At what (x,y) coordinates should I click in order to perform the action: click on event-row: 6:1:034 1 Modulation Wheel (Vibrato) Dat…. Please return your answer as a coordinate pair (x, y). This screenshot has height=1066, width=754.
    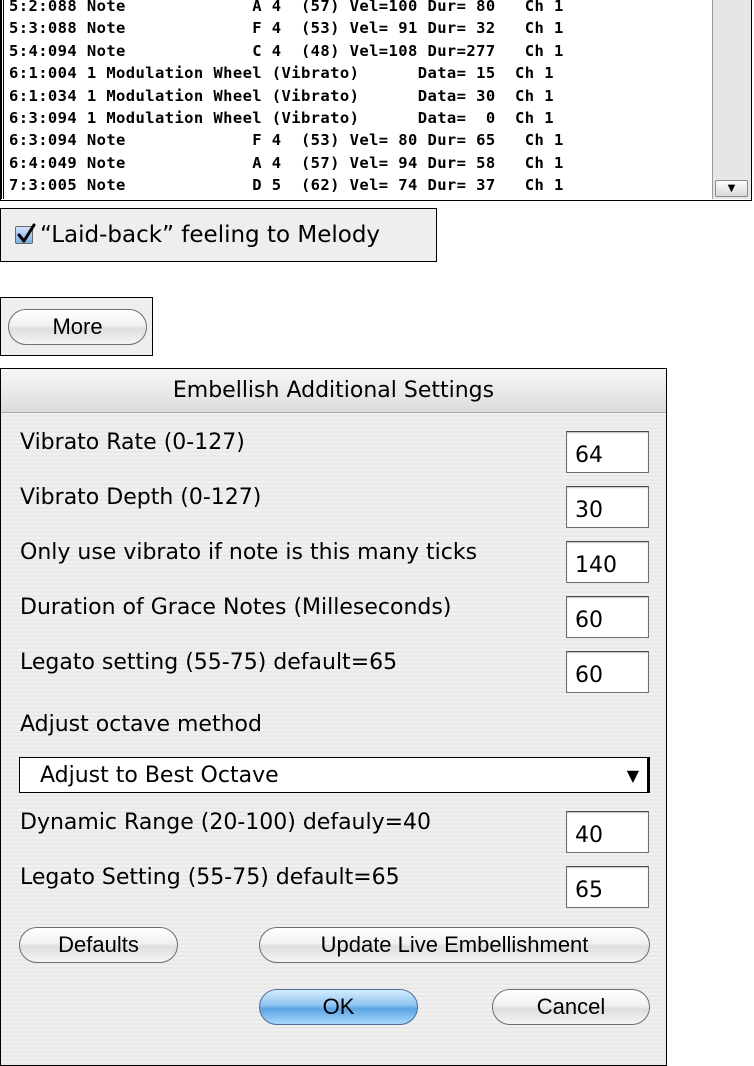
    Looking at the image, I should click on (358, 96).